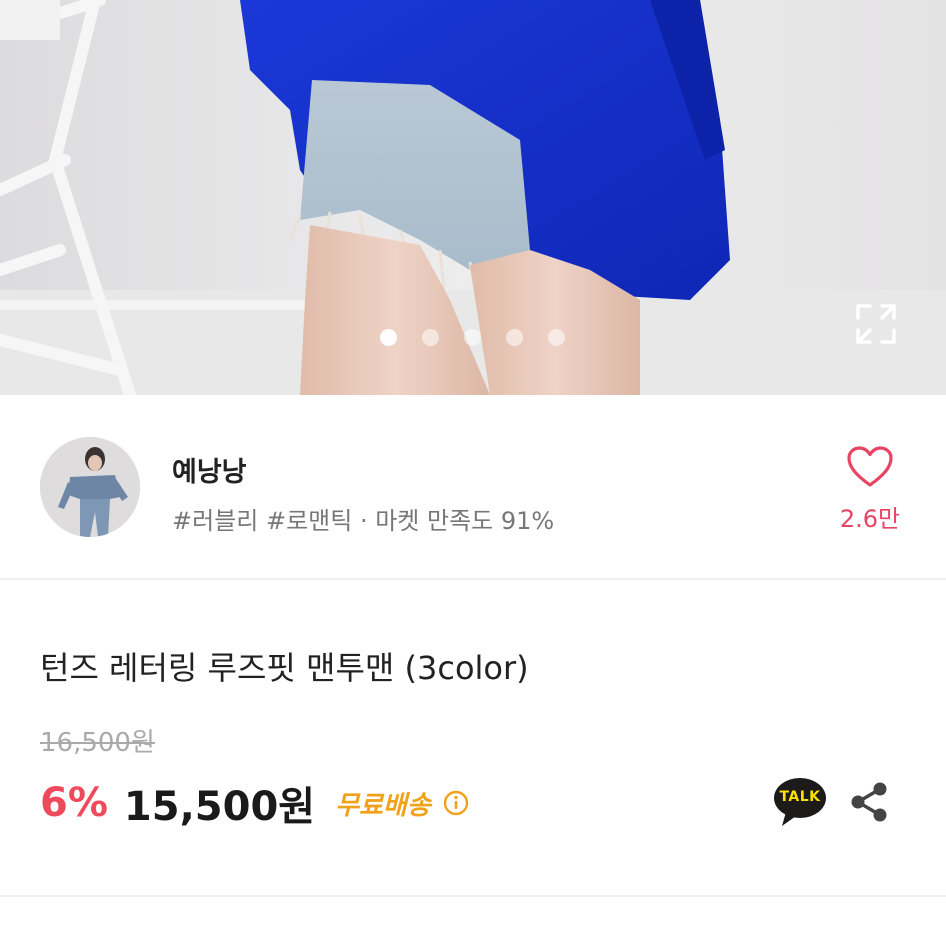  What do you see at coordinates (456, 803) in the screenshot?
I see `info-icon` at bounding box center [456, 803].